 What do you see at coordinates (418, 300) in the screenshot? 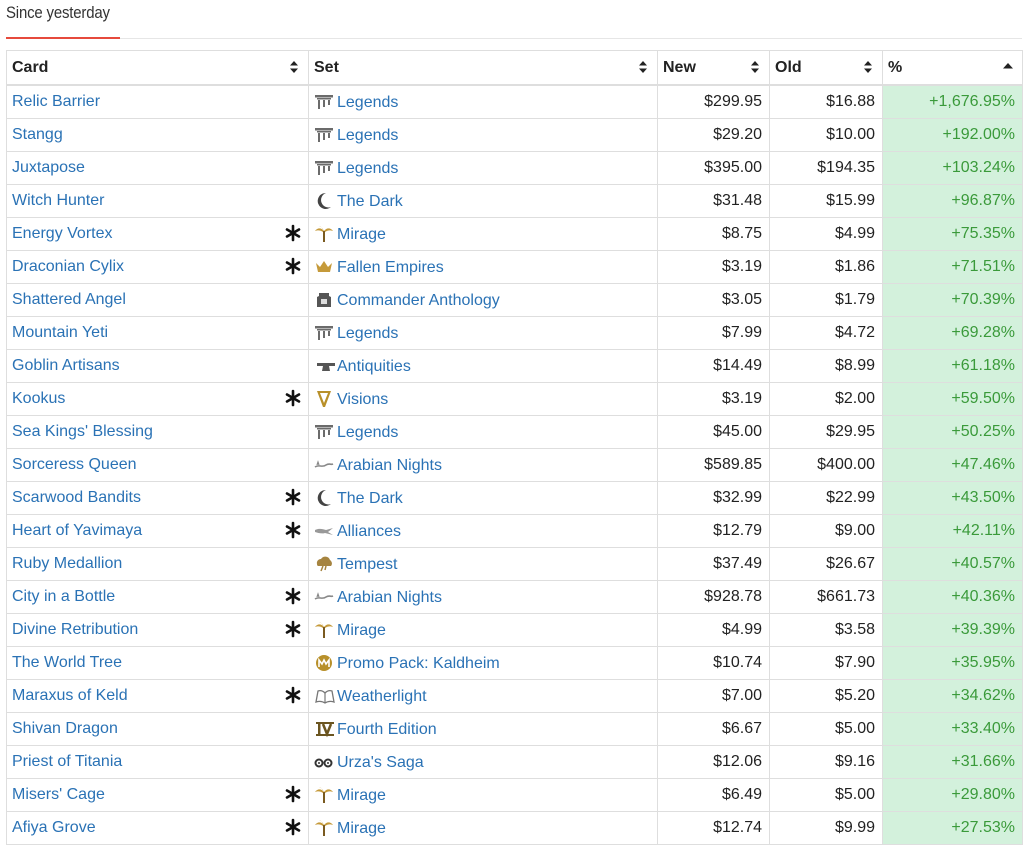
I see `set-link: Commander Anthology` at bounding box center [418, 300].